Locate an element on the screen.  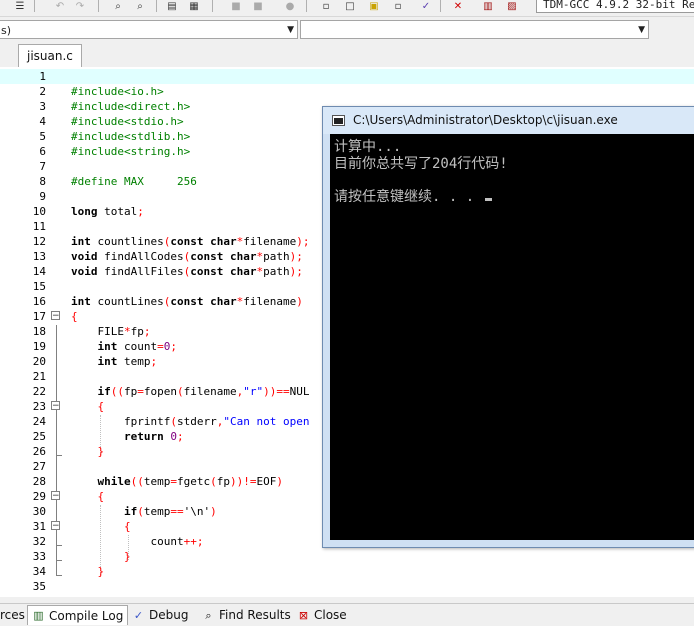
line-number: 28 is located at coordinates (39, 481).